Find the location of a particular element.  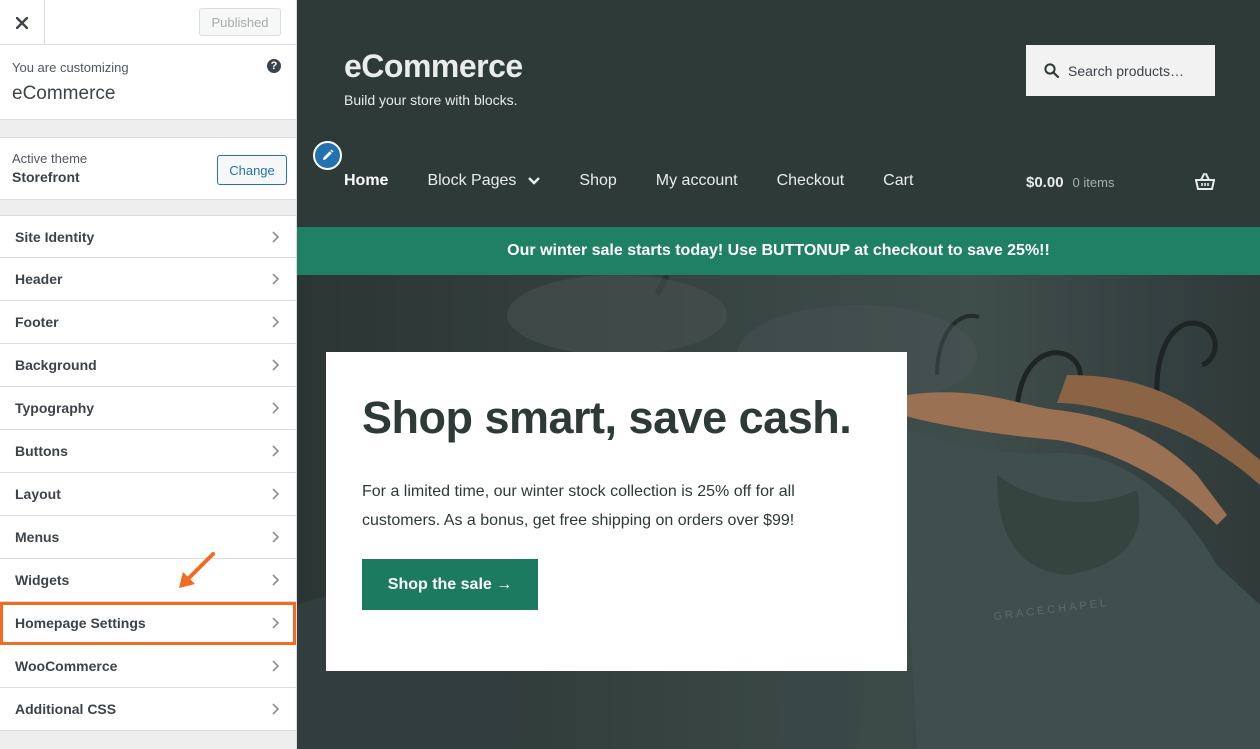

section-label: Widgets is located at coordinates (42, 580).